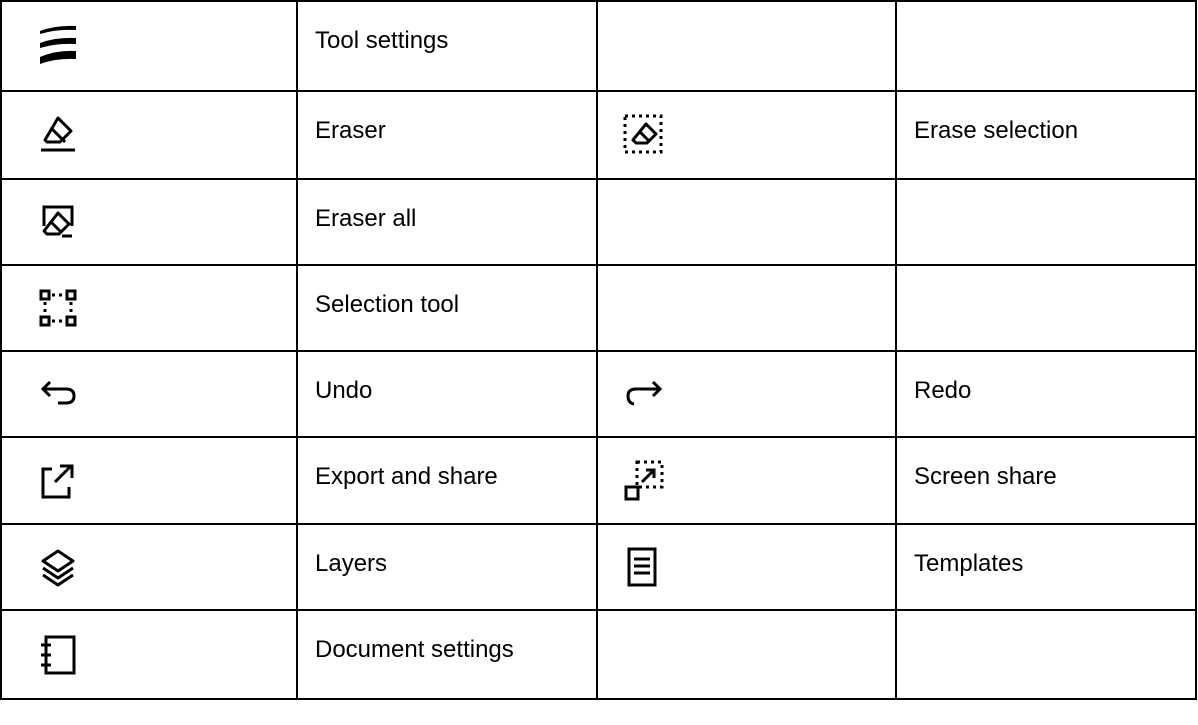  I want to click on document-settings-label: Document settings, so click(414, 649).